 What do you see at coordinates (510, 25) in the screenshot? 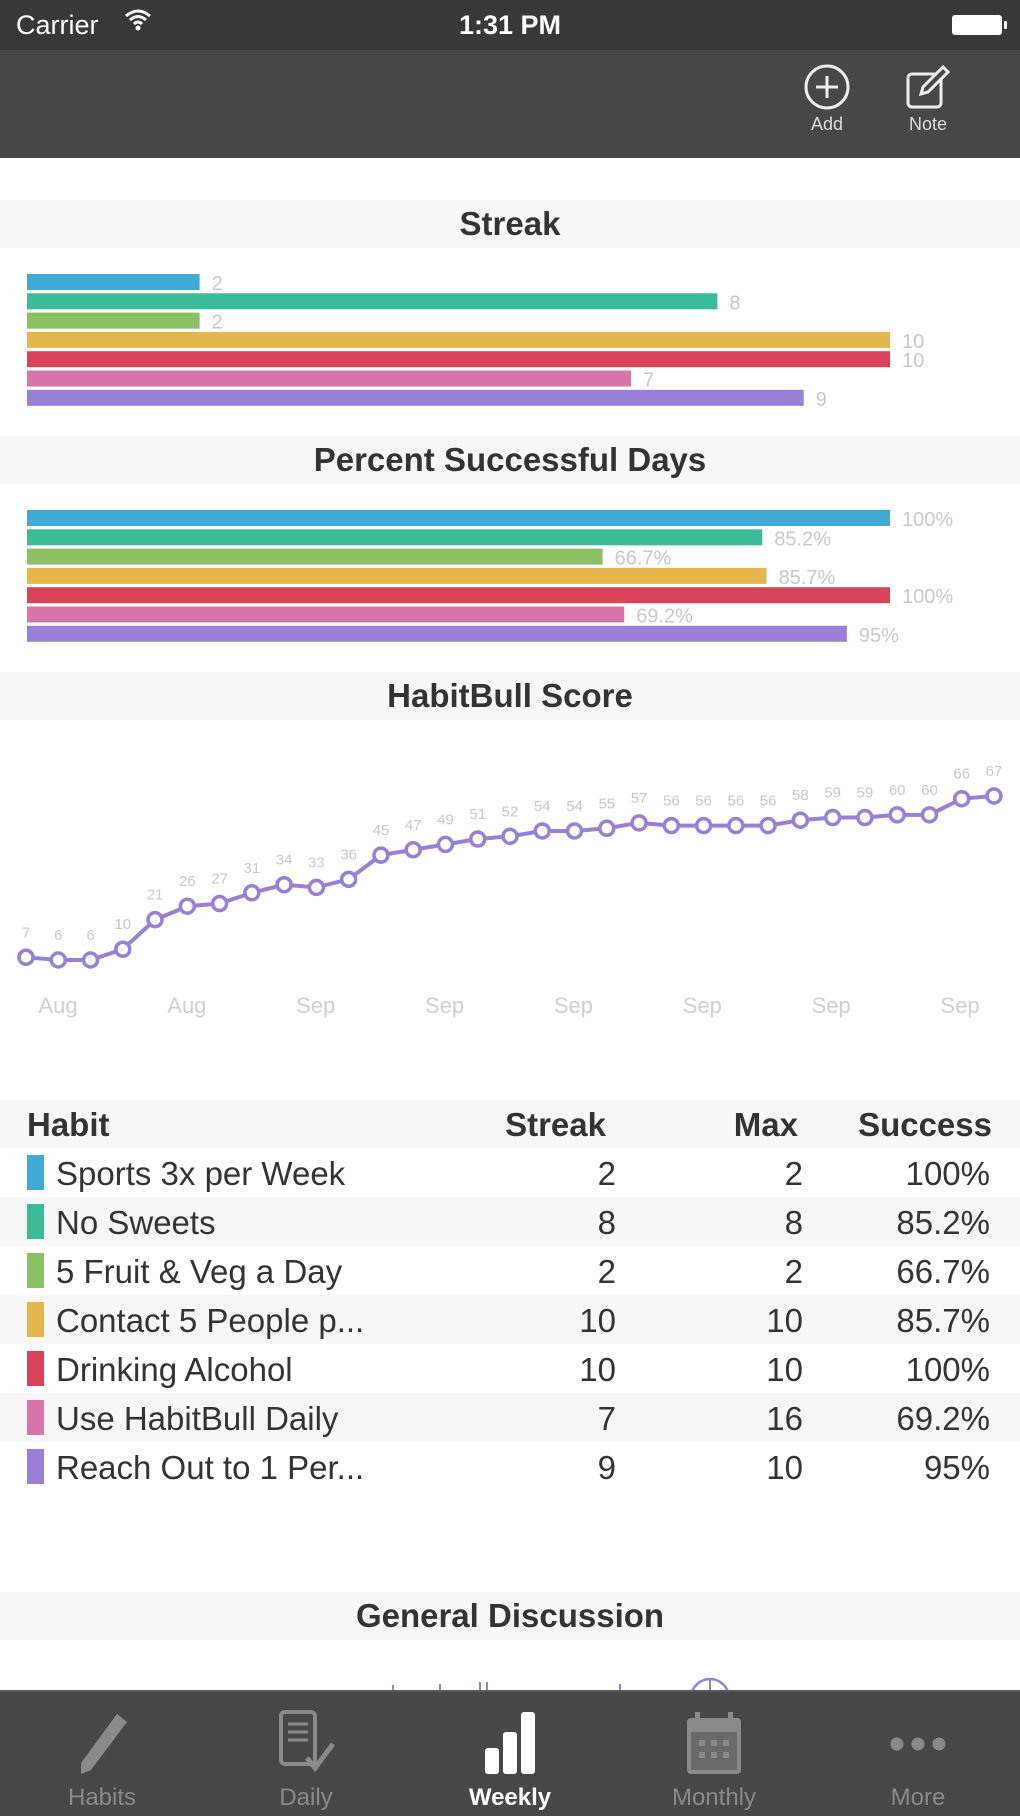
I see `status-bar: Carrier 1:31 PM` at bounding box center [510, 25].